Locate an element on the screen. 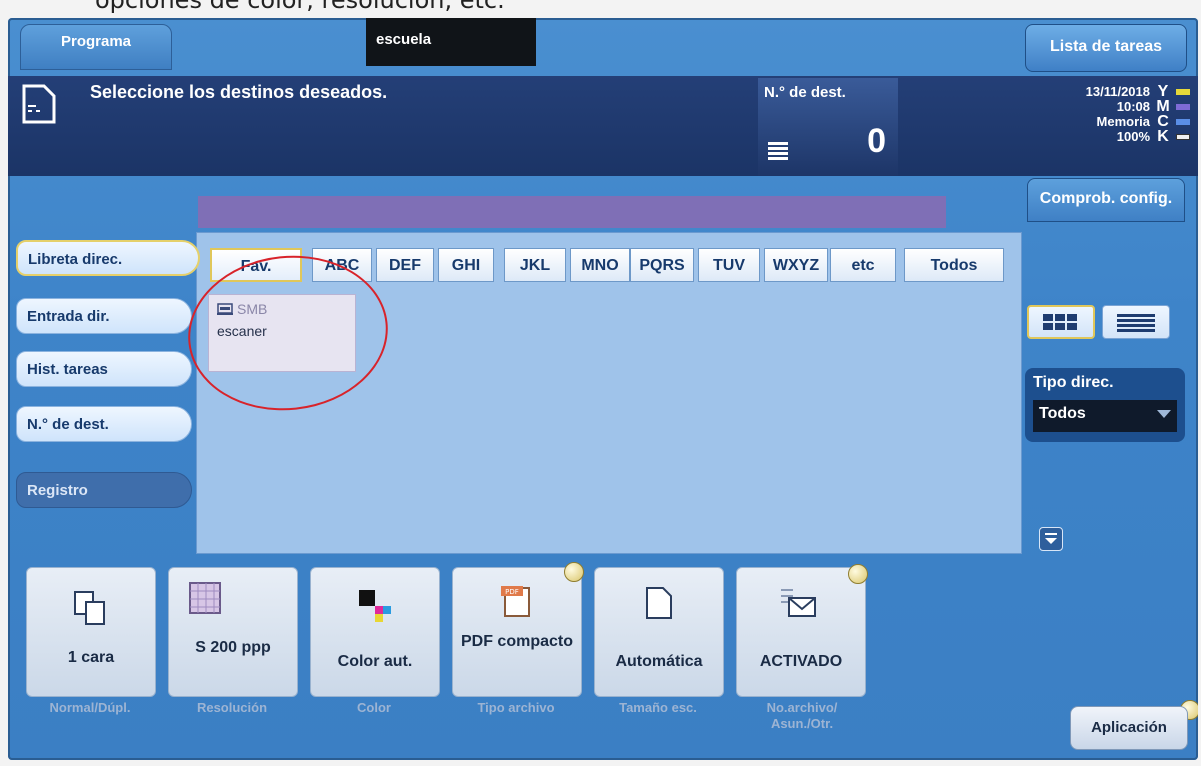 This screenshot has width=1201, height=766. check-config-button: Comprob. config. is located at coordinates (1106, 200).